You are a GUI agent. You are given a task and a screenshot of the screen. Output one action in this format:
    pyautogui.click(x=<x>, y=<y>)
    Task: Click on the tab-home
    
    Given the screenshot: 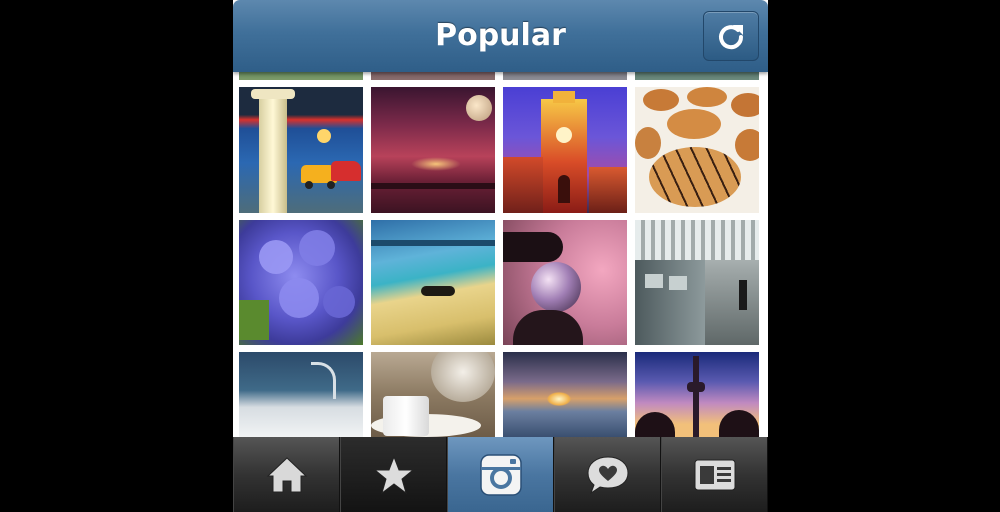 What is the action you would take?
    pyautogui.click(x=286, y=474)
    